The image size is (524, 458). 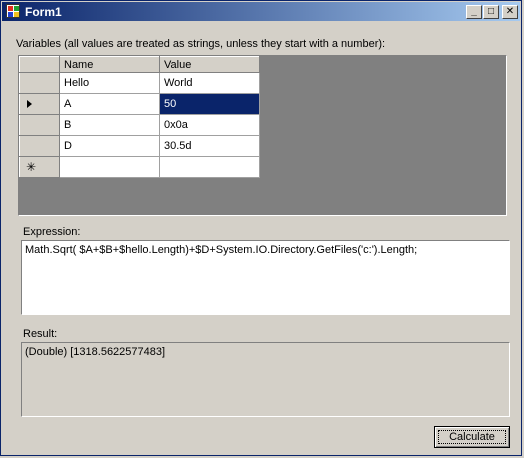 I want to click on table-row: Hello World, so click(x=139, y=83).